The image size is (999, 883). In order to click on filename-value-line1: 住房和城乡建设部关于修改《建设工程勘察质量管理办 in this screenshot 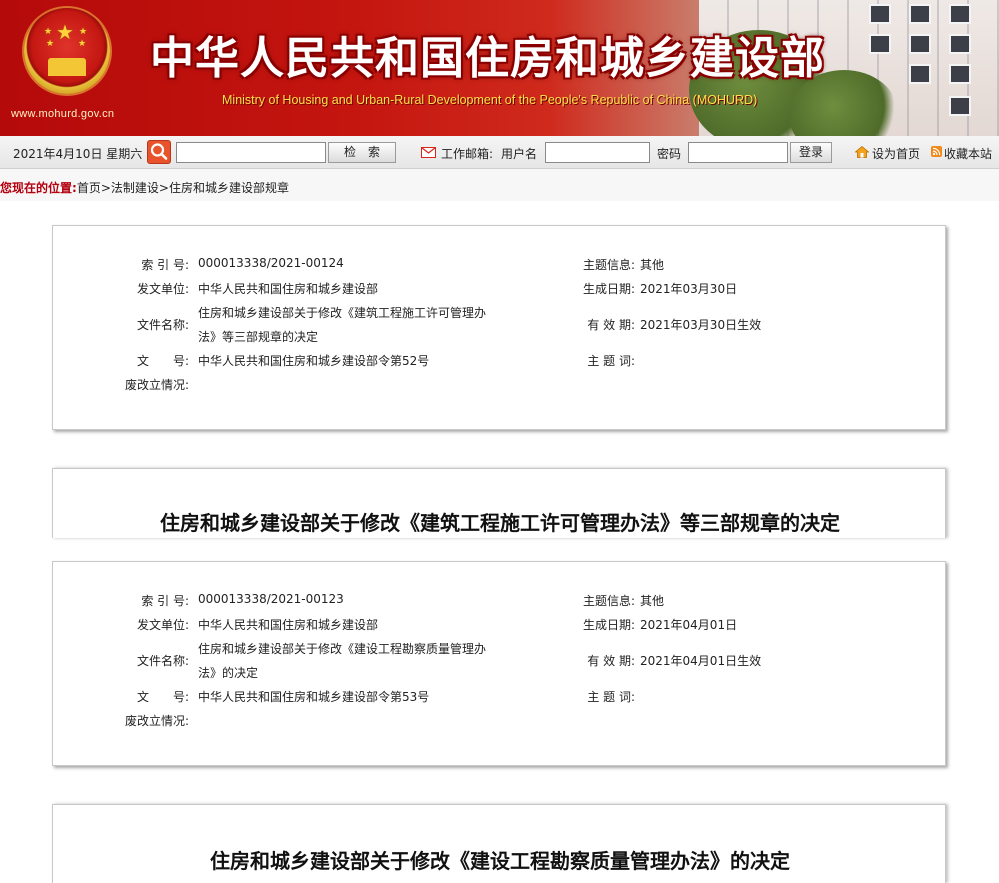, I will do `click(342, 649)`.